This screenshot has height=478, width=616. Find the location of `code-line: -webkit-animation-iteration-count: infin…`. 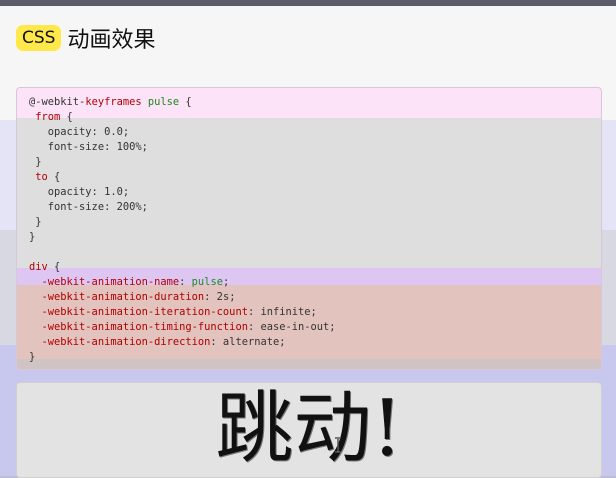

code-line: -webkit-animation-iteration-count: infin… is located at coordinates (182, 312).